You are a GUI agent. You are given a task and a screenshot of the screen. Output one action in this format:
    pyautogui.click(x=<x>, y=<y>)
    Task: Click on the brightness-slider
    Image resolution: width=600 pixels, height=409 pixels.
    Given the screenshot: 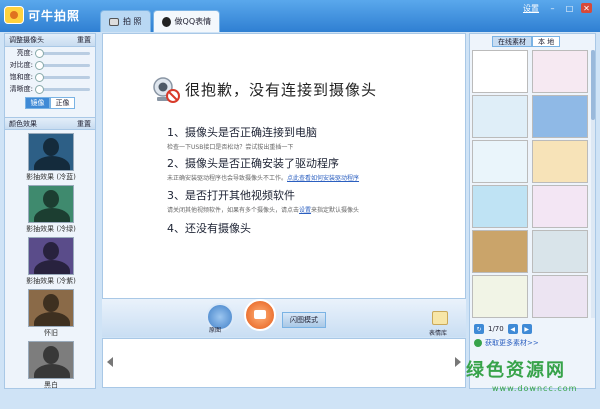 What is the action you would take?
    pyautogui.click(x=62, y=53)
    